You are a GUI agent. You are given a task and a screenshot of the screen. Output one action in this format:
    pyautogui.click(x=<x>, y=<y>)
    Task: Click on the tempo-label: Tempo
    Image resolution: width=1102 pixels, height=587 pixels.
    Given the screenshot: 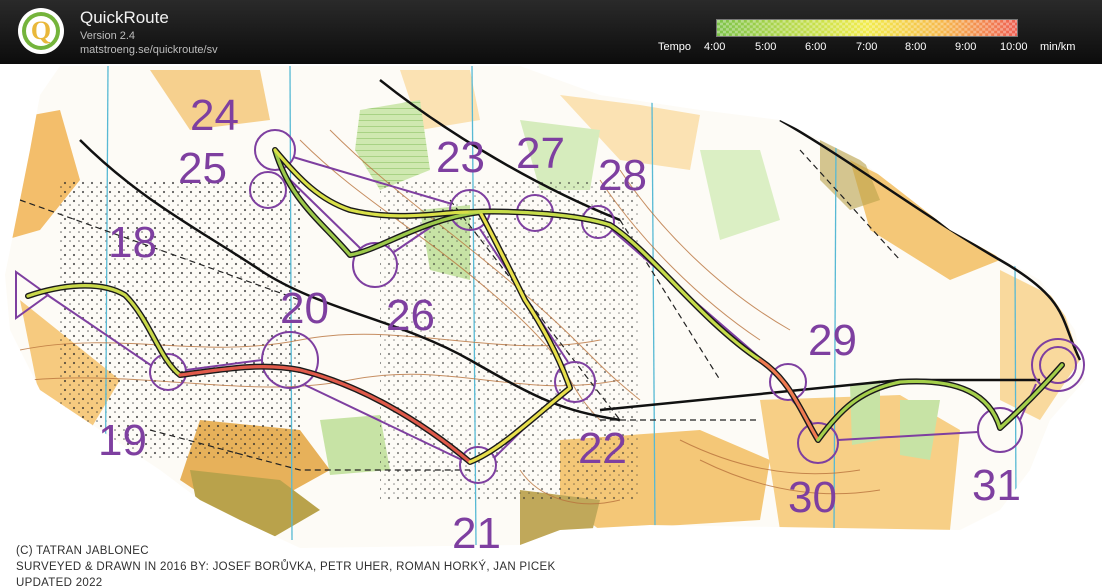 What is the action you would take?
    pyautogui.click(x=675, y=47)
    